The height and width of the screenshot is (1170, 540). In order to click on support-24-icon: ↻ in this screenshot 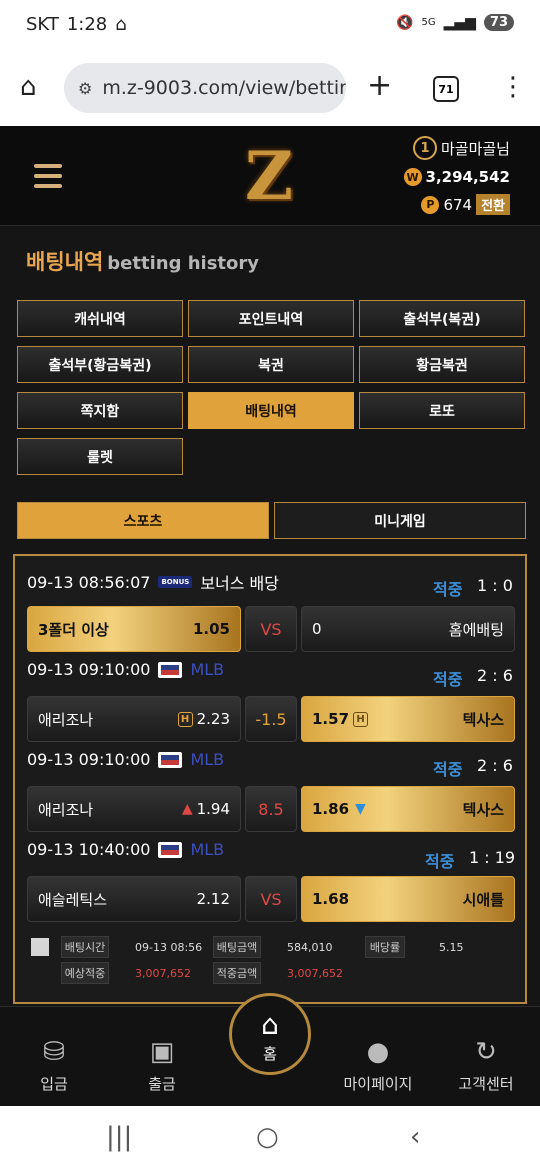, I will do `click(486, 1052)`.